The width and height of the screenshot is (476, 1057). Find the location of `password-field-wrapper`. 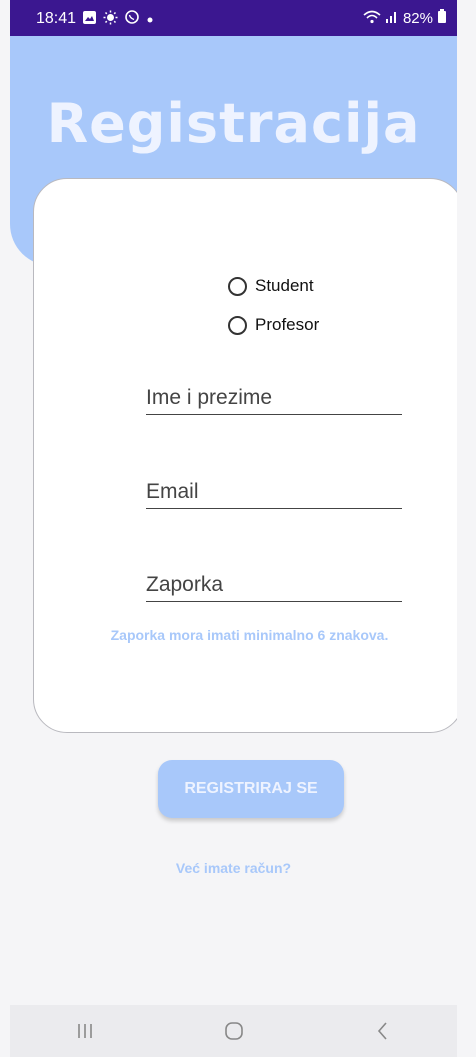

password-field-wrapper is located at coordinates (274, 587).